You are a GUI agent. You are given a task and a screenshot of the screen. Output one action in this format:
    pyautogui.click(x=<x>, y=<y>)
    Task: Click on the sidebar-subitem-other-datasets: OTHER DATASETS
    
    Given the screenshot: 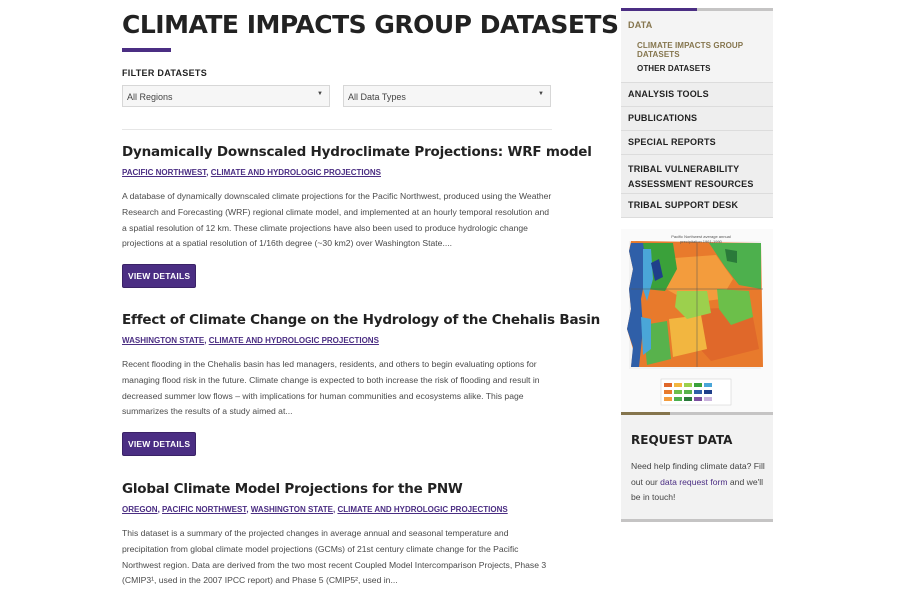 What is the action you would take?
    pyautogui.click(x=697, y=71)
    